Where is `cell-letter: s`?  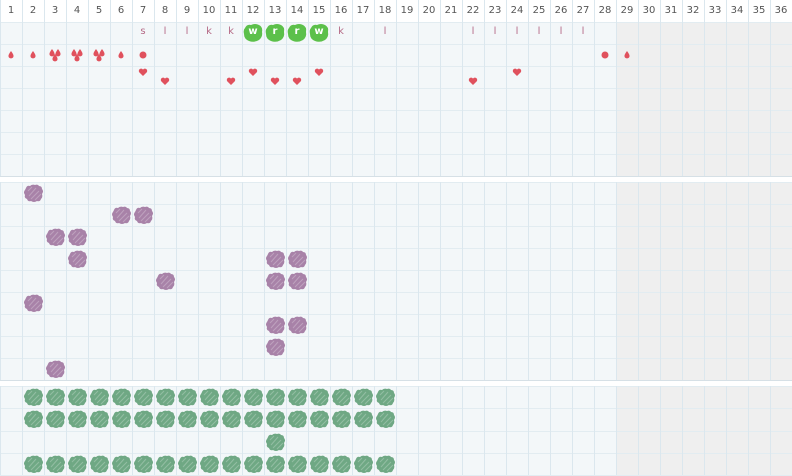 cell-letter: s is located at coordinates (143, 31).